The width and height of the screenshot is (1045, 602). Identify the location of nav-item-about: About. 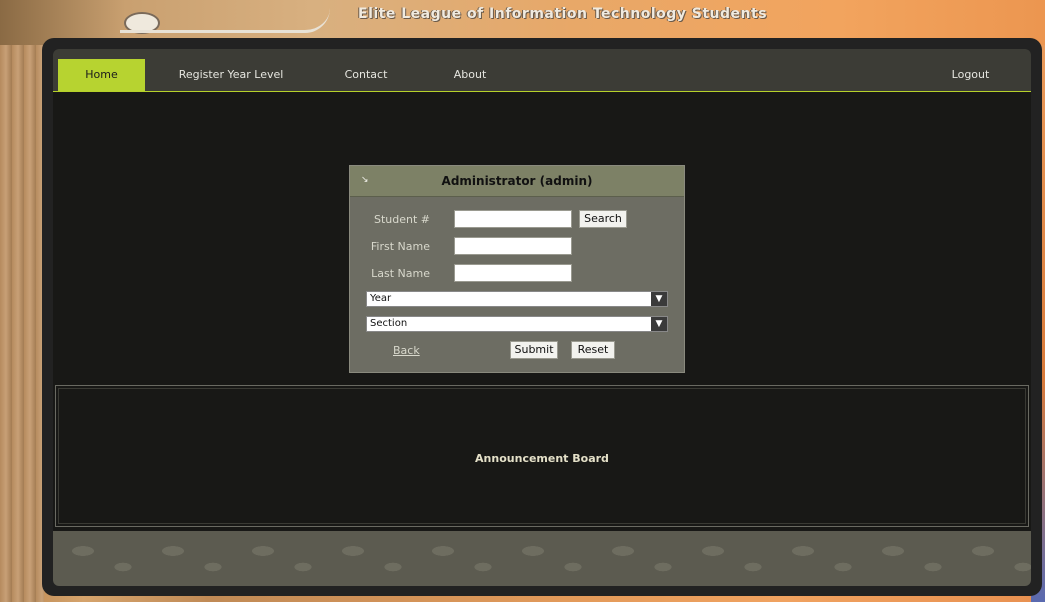
(470, 75).